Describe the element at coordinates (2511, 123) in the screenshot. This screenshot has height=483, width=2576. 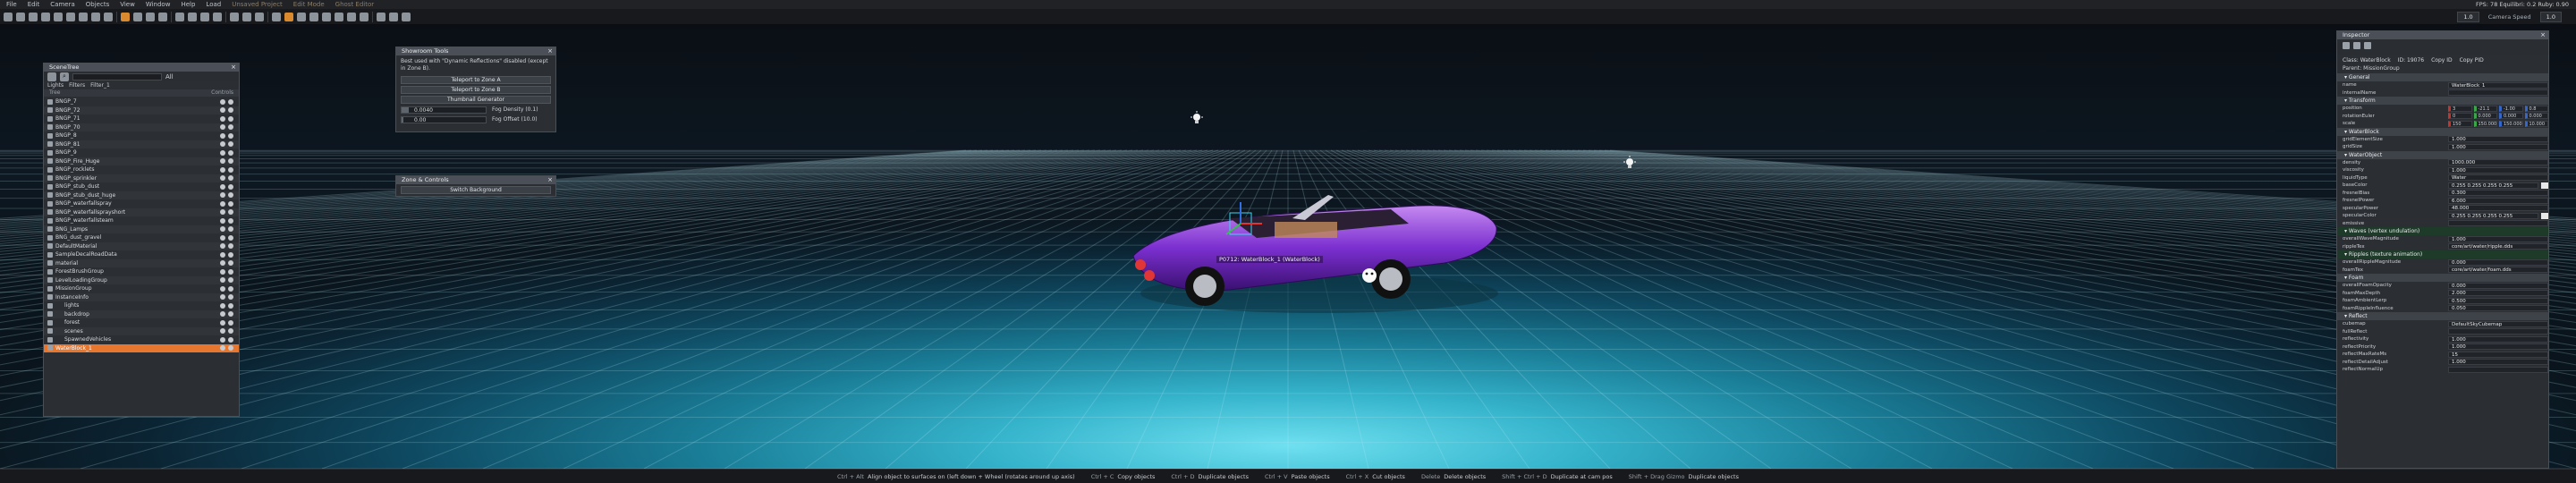
I see `vector-component: 150.000` at that location.